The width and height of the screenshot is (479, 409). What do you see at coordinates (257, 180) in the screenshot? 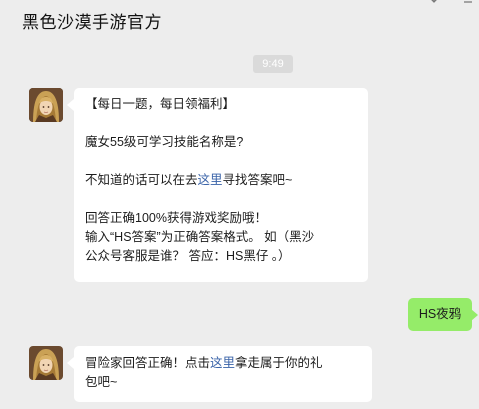
I see `hint-text-after: 寻找答案吧~` at bounding box center [257, 180].